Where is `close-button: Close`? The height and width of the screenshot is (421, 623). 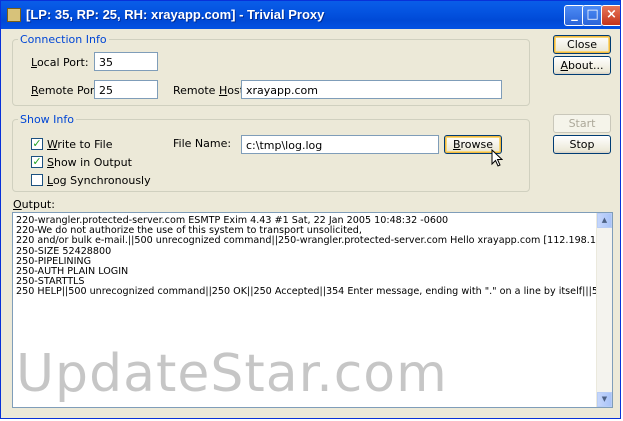
close-button: Close is located at coordinates (582, 44).